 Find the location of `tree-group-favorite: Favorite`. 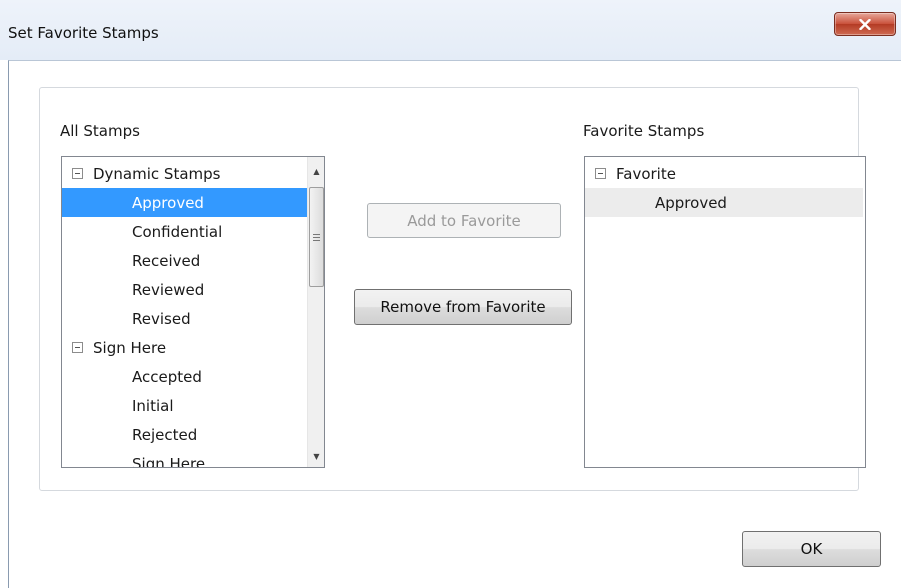

tree-group-favorite: Favorite is located at coordinates (724, 173).